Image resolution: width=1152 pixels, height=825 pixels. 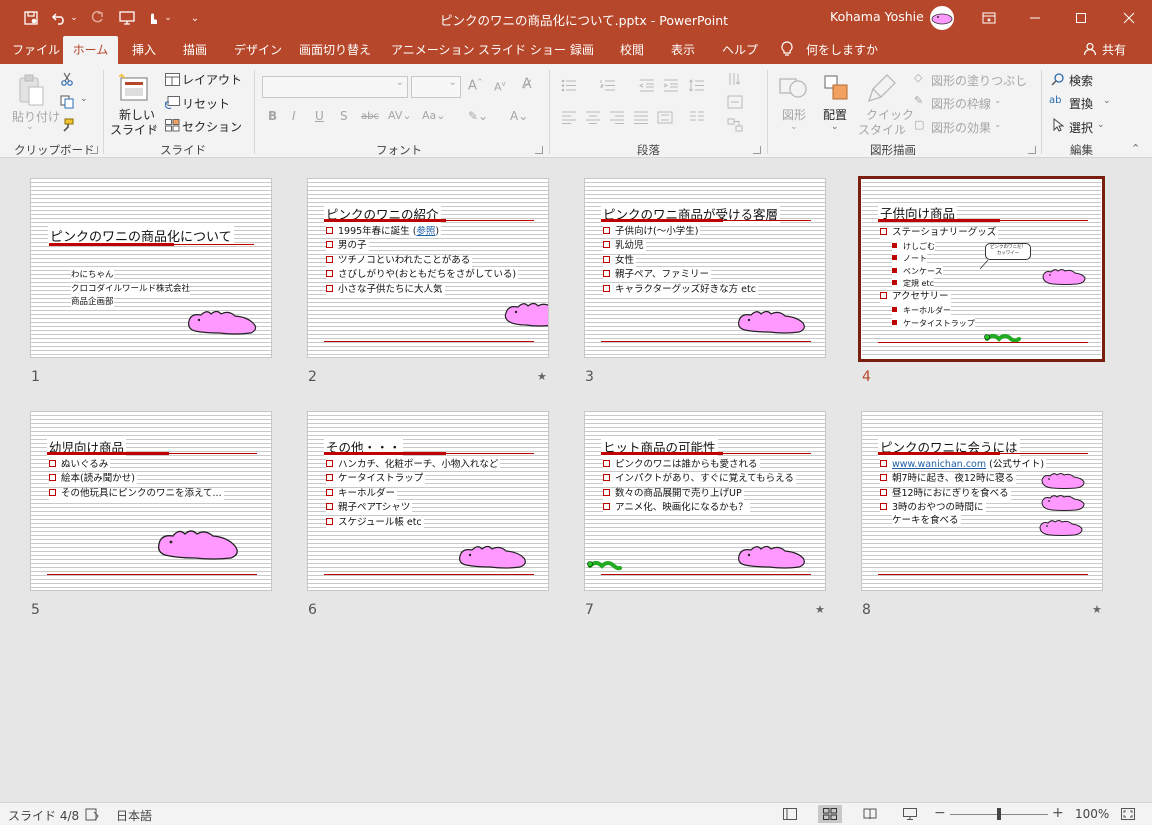 I want to click on reference-link: 参照, so click(x=425, y=231).